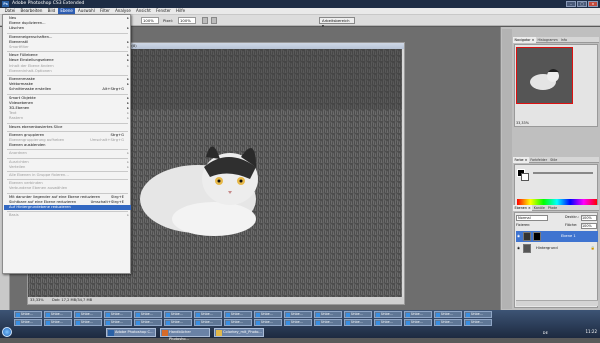  I want to click on panel-tab: Info, so click(563, 40).